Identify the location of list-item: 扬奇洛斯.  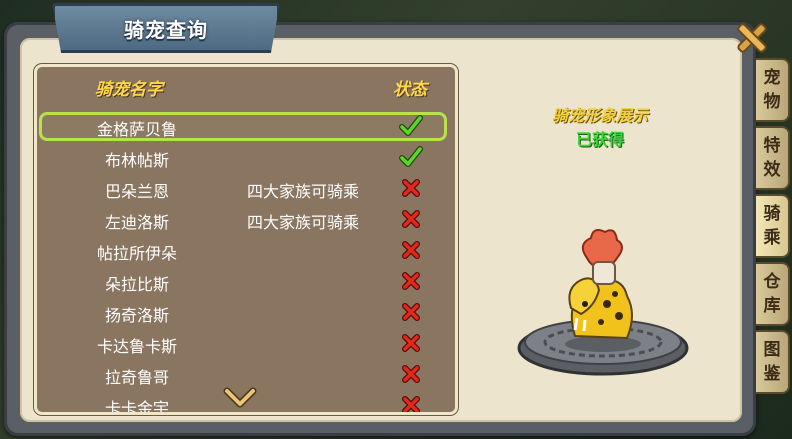
(246, 312).